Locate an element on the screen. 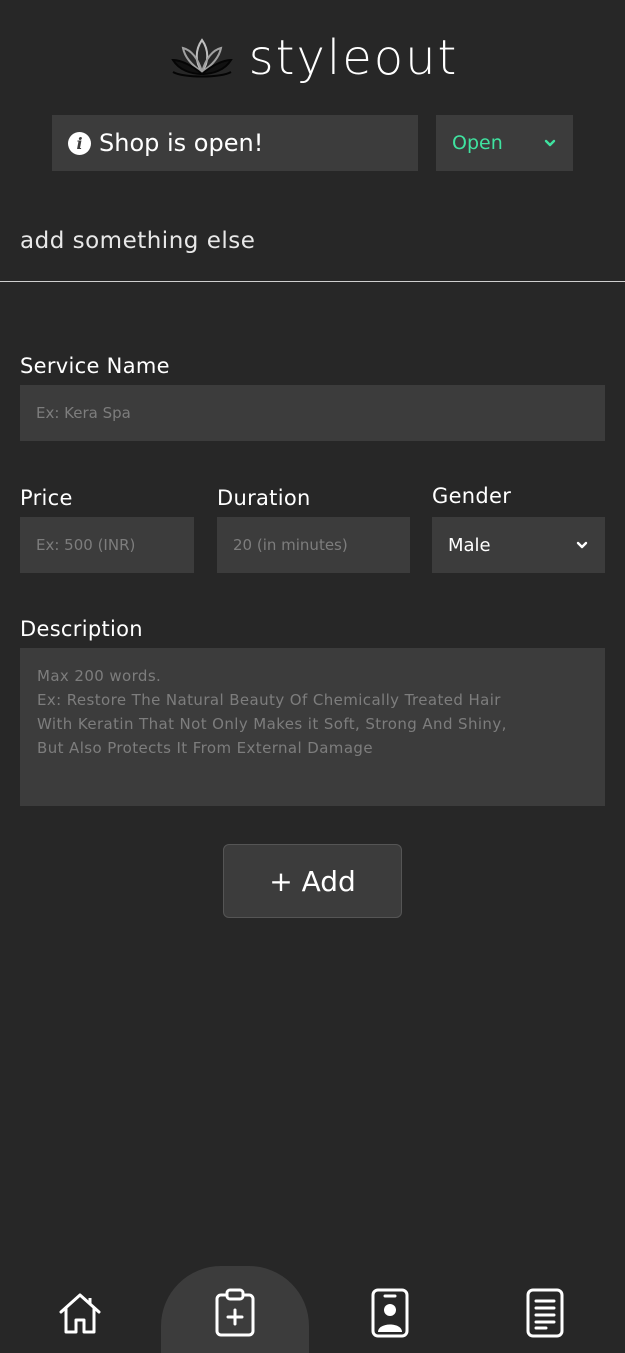 The width and height of the screenshot is (625, 1353). nav-item-profile is located at coordinates (390, 1313).